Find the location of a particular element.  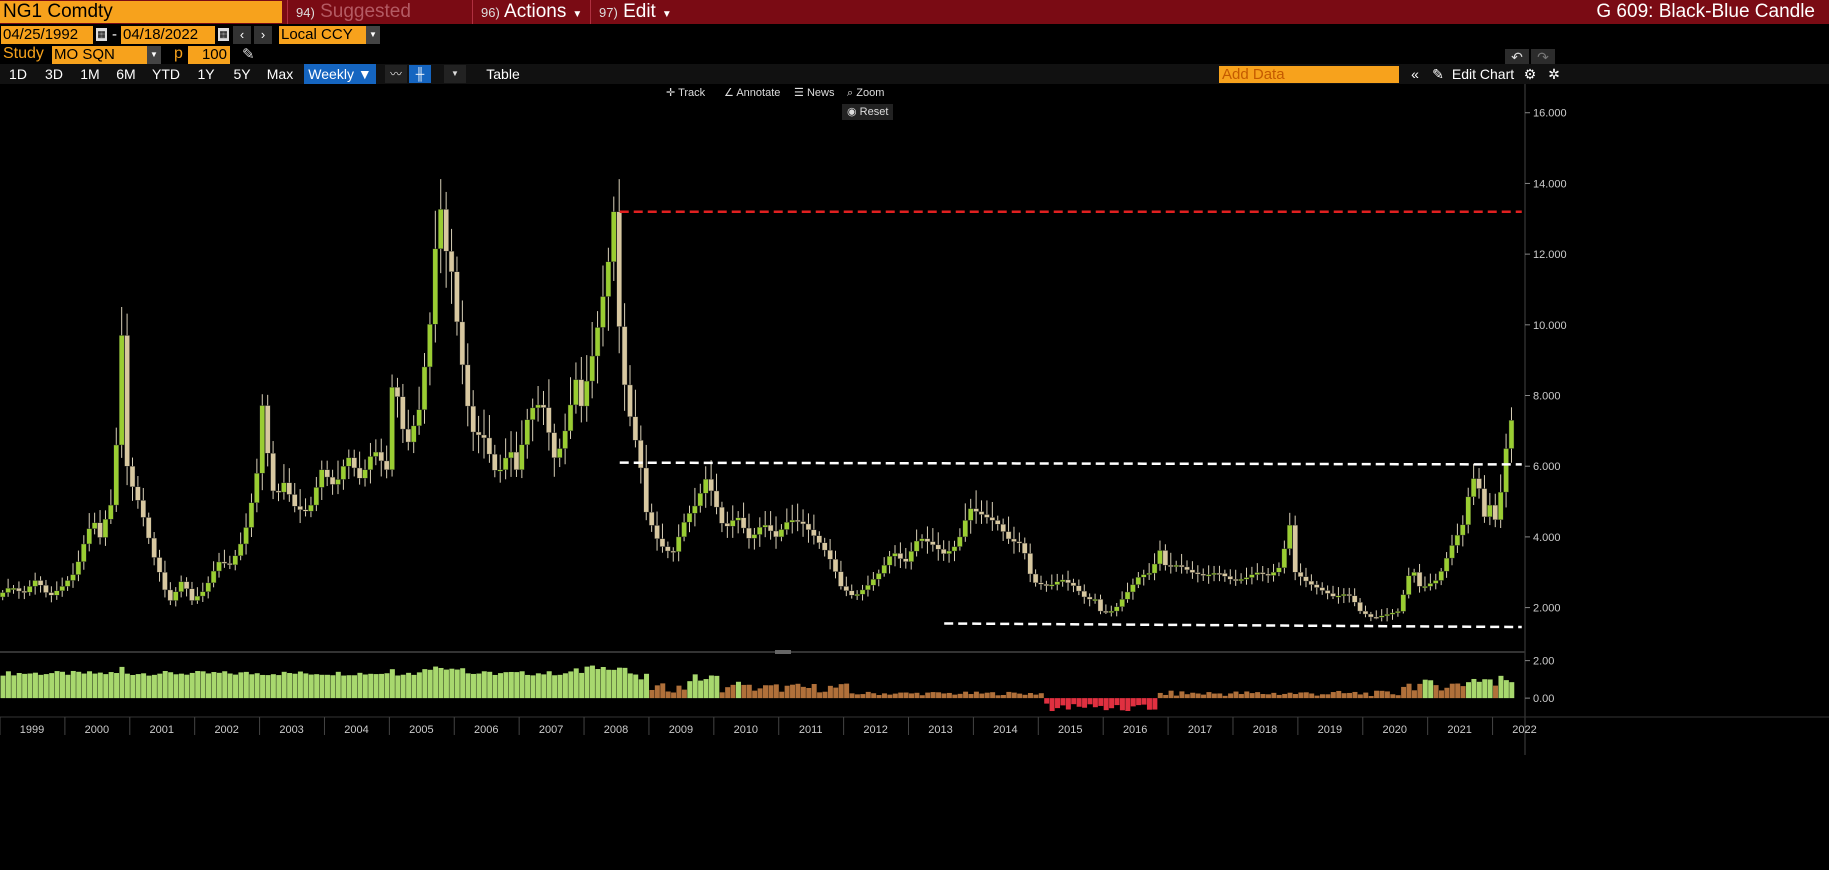

start-date-field: 04/25/1992 is located at coordinates (47, 35).